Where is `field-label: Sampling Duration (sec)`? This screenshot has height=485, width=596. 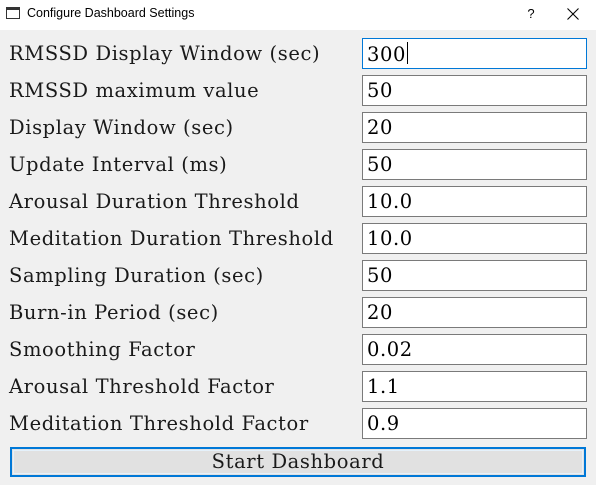
field-label: Sampling Duration (sec) is located at coordinates (136, 275).